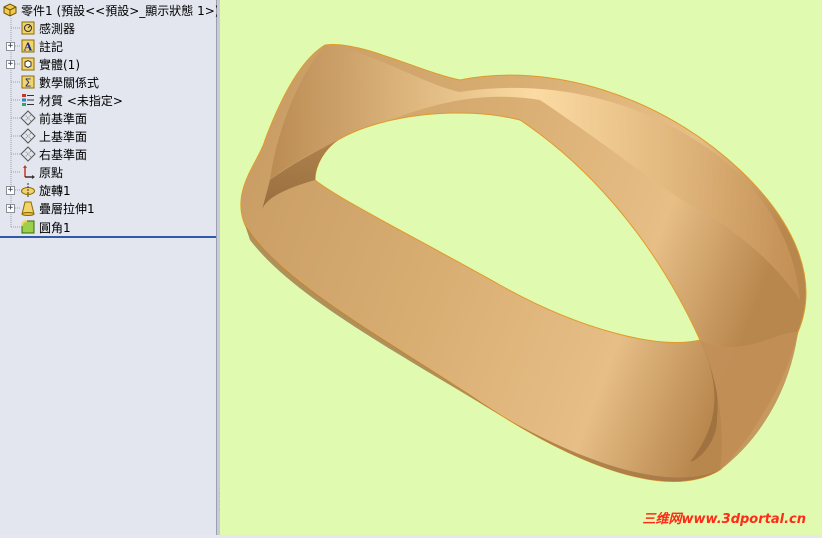 The height and width of the screenshot is (538, 822). Describe the element at coordinates (67, 208) in the screenshot. I see `tree-item-label: 疊層拉伸1` at that location.